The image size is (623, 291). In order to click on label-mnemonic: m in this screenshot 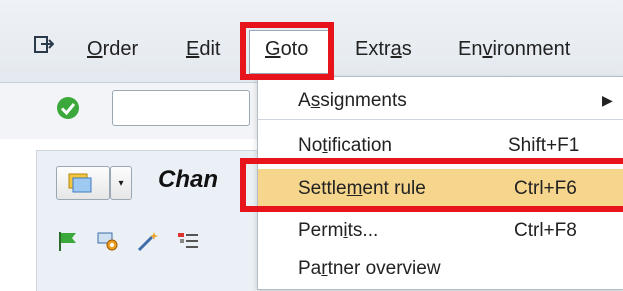, I will do `click(354, 188)`.